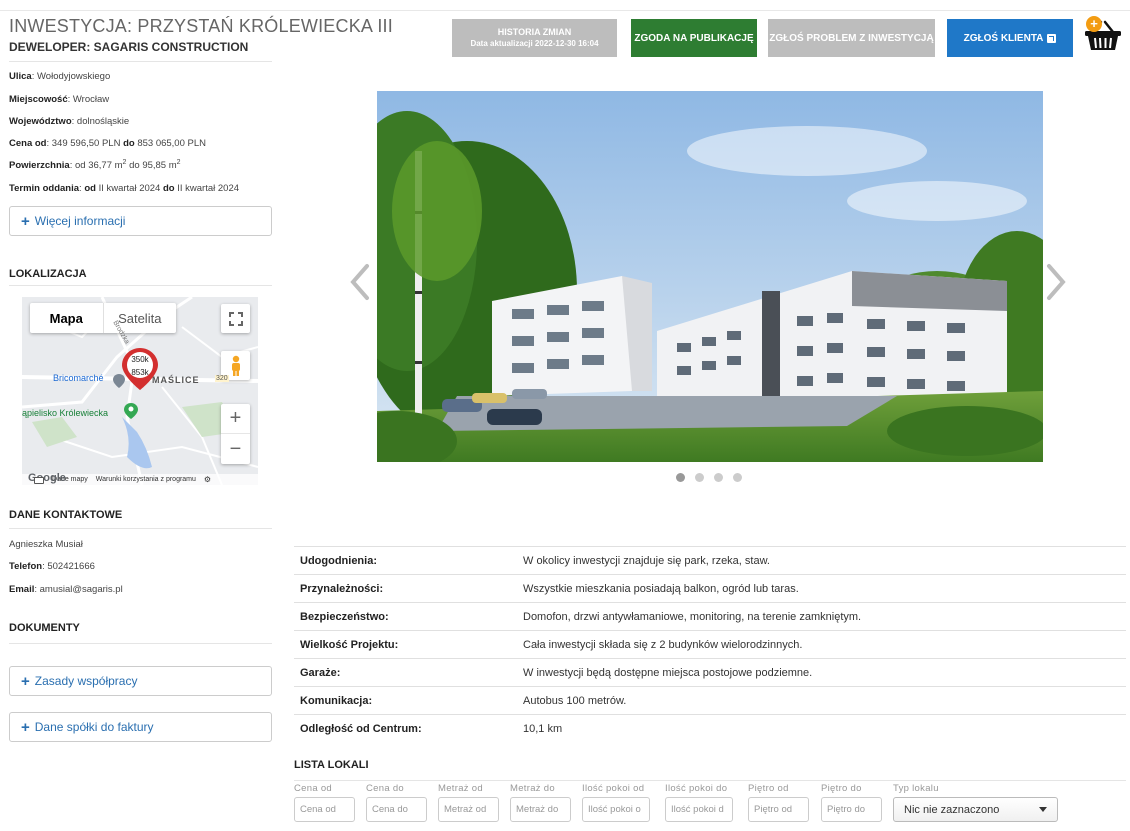  I want to click on documents-title: DOKUMENTY, so click(44, 628).